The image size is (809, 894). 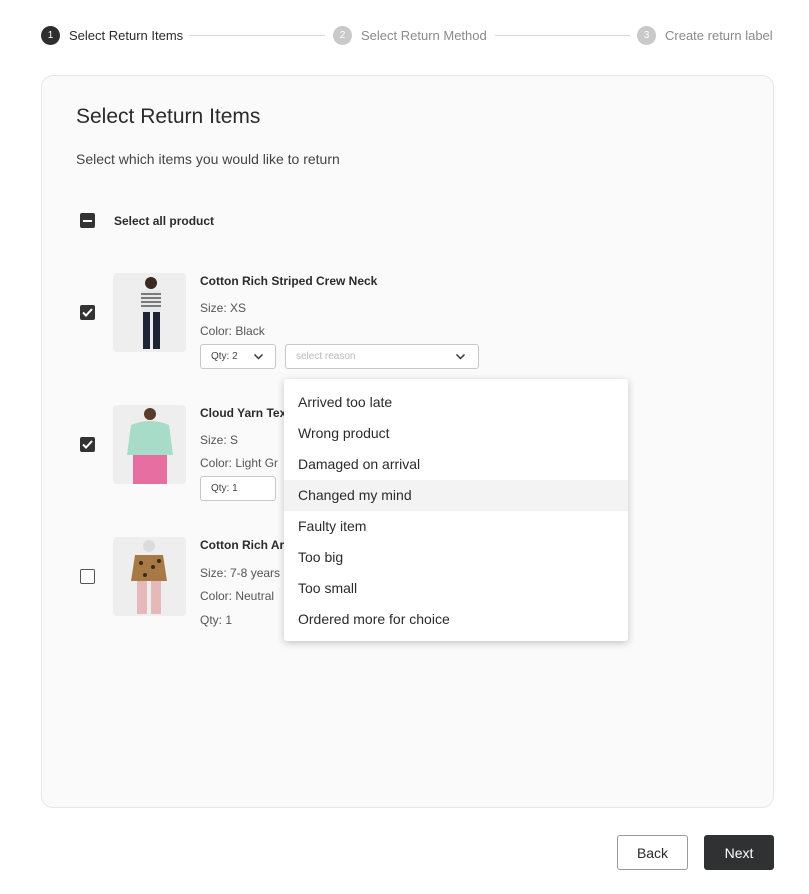 I want to click on quantity-select: Qty: 2, so click(x=238, y=356).